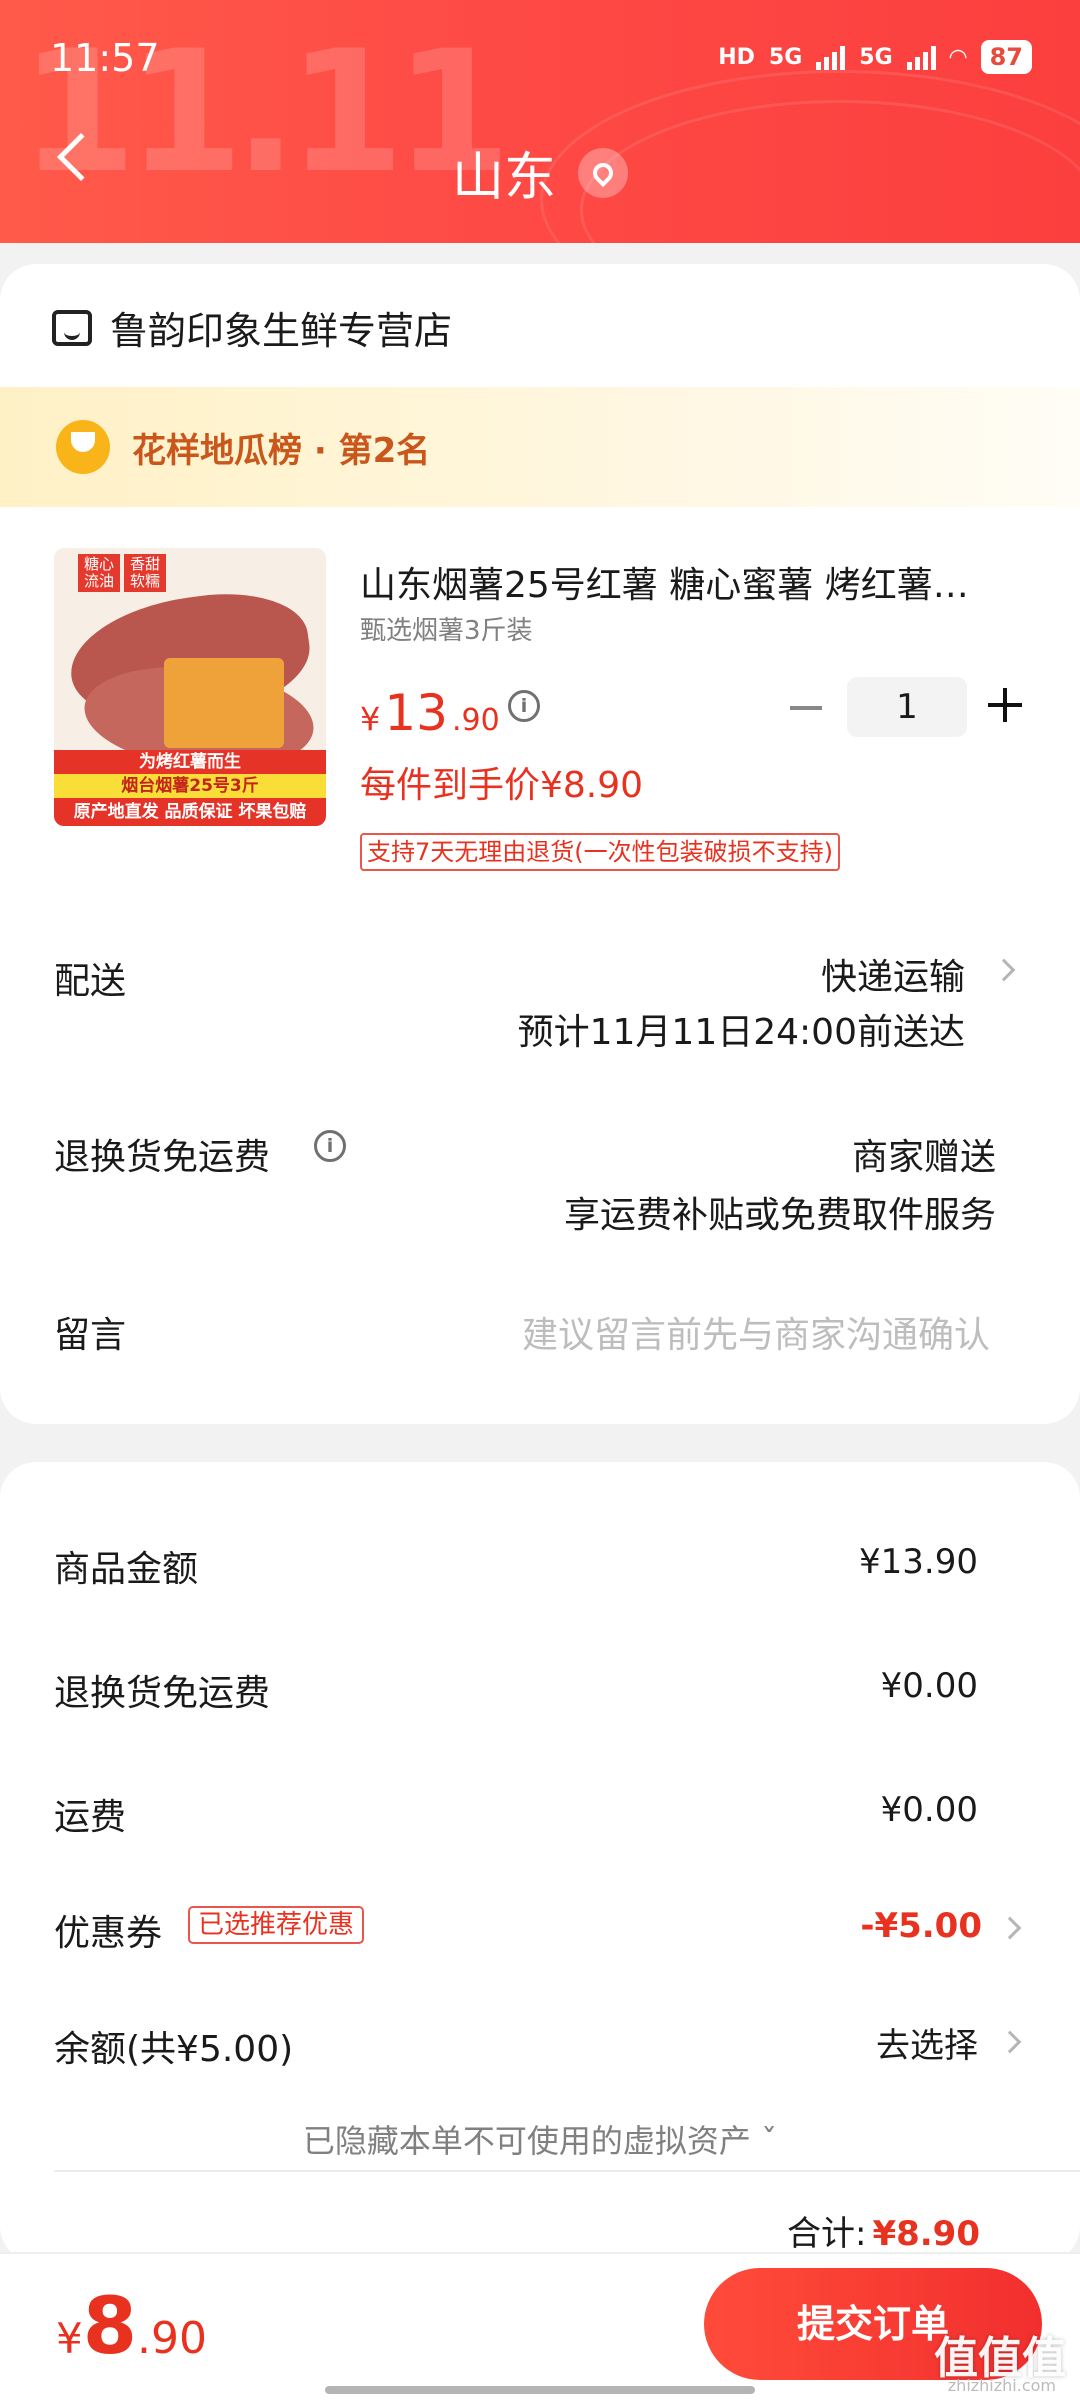 This screenshot has height=2400, width=1080. I want to click on hd-icon: HD, so click(736, 57).